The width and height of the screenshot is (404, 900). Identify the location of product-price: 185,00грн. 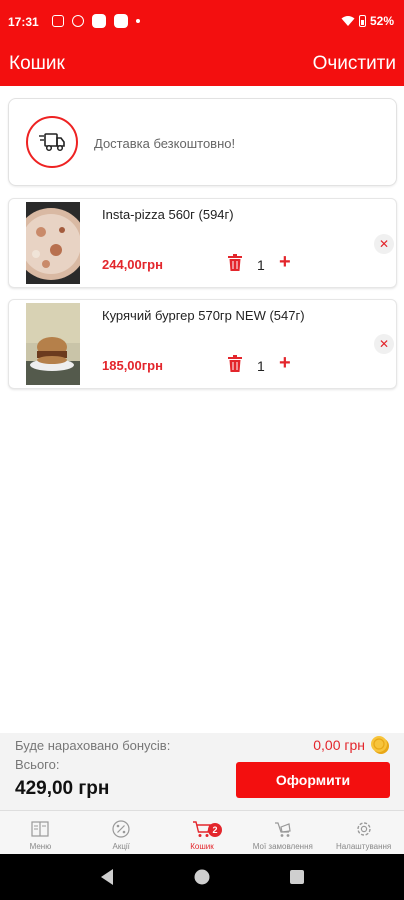
(132, 365).